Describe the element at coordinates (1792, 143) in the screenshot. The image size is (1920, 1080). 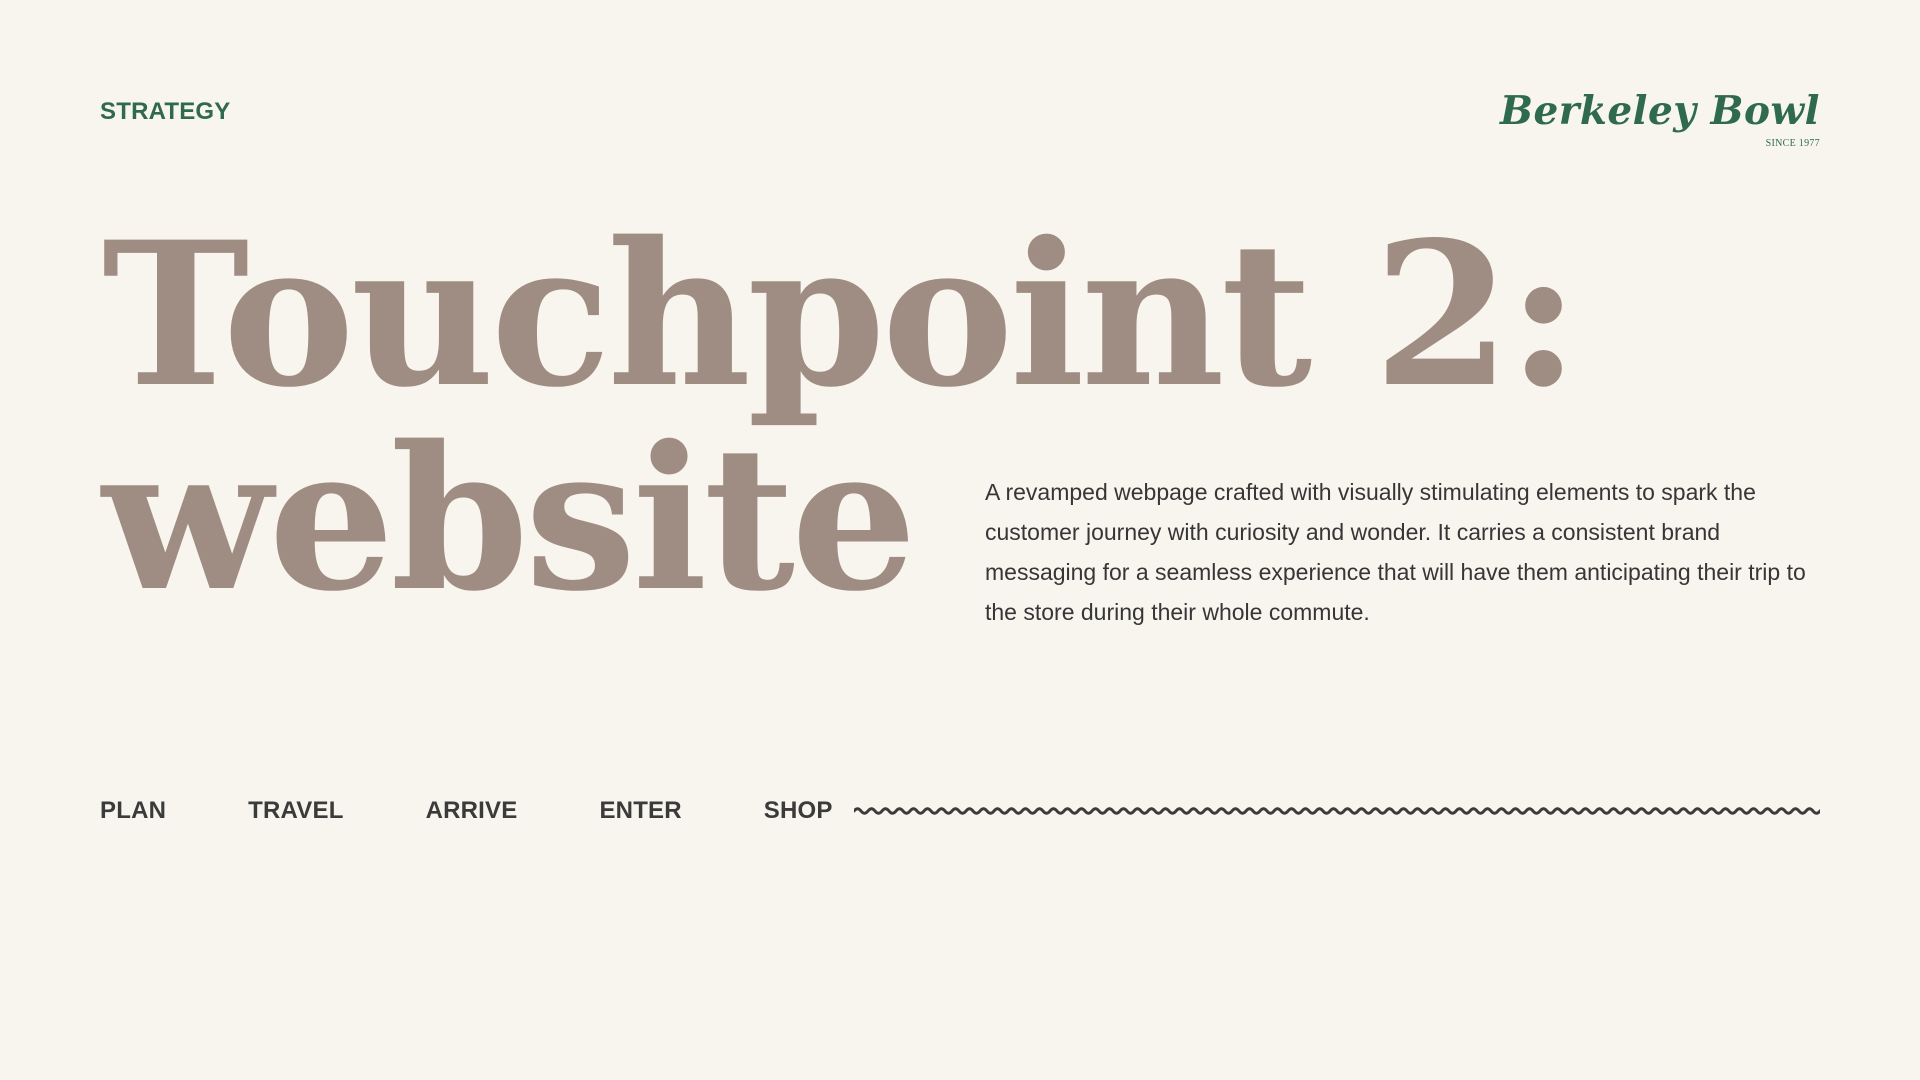
I see `brand-since-label: SINCE 1977` at that location.